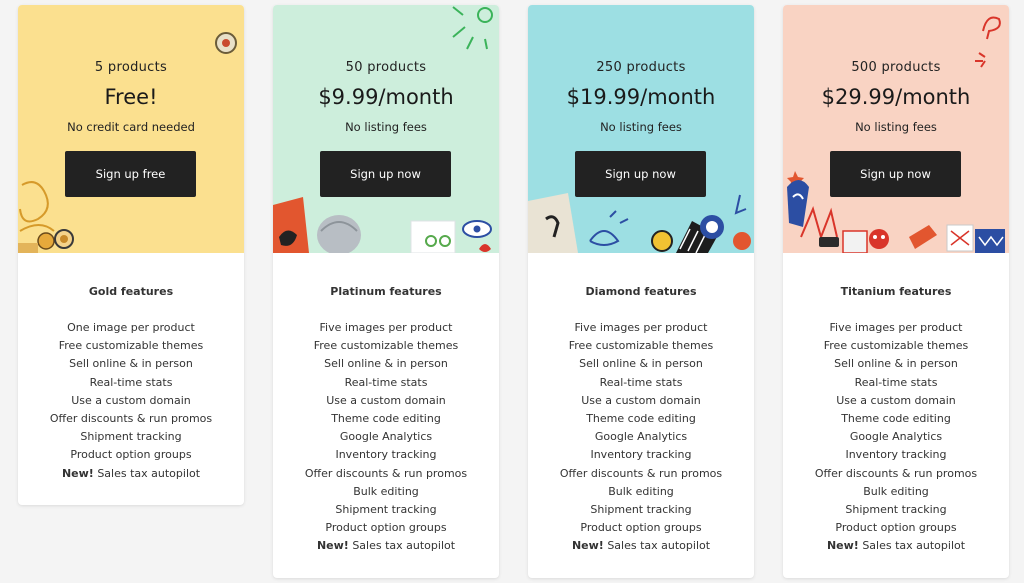  What do you see at coordinates (386, 97) in the screenshot?
I see `plan-price: $9.99/month` at bounding box center [386, 97].